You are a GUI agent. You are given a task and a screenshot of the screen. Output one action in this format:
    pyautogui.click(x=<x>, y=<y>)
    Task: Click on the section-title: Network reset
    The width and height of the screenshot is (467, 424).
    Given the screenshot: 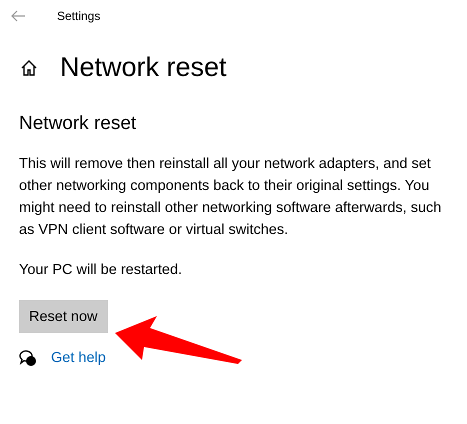 What is the action you would take?
    pyautogui.click(x=78, y=124)
    